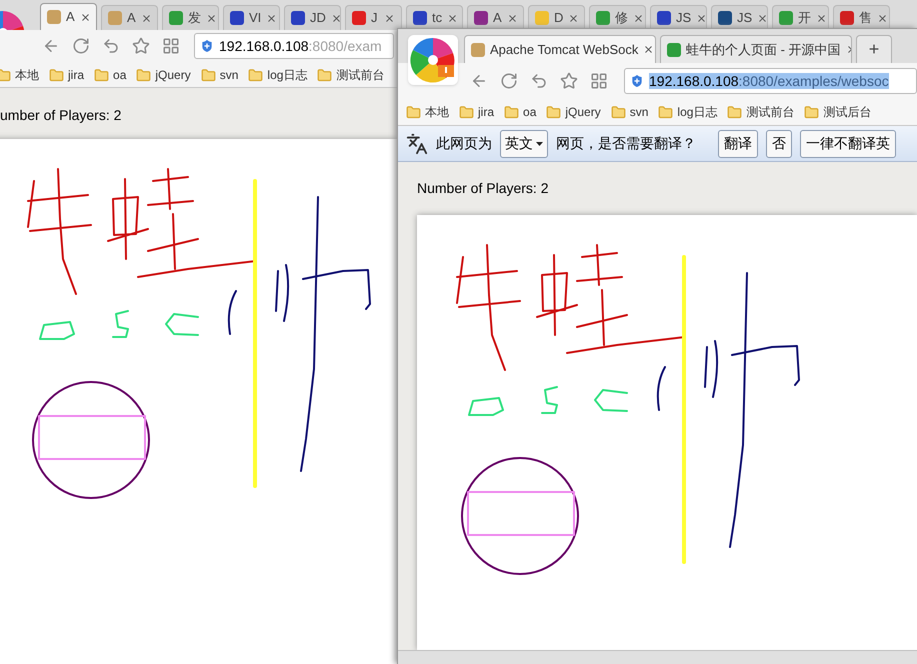  I want to click on browser-tab: JD, so click(312, 17).